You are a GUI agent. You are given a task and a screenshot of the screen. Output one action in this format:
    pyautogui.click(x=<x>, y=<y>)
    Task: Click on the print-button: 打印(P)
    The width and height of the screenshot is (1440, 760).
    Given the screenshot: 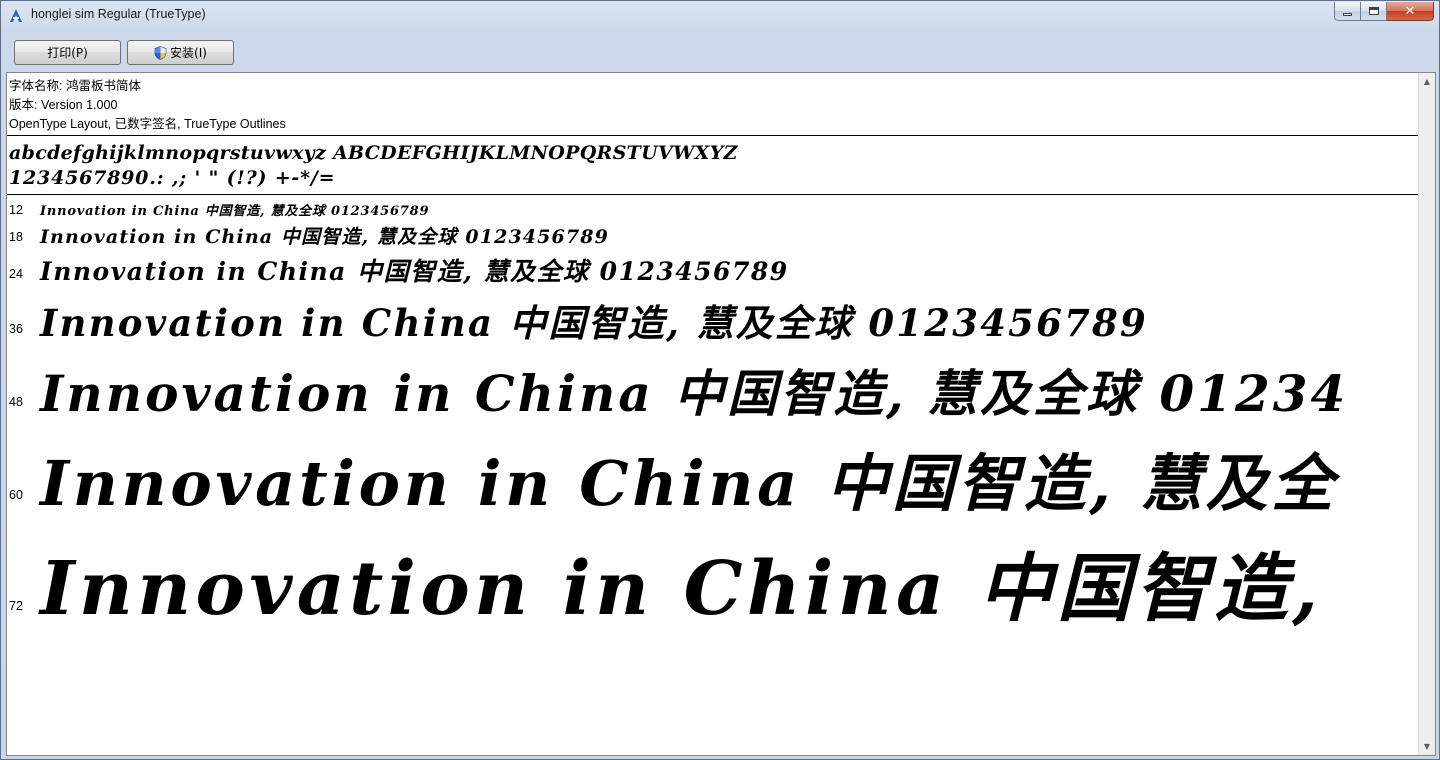 What is the action you would take?
    pyautogui.click(x=67, y=52)
    